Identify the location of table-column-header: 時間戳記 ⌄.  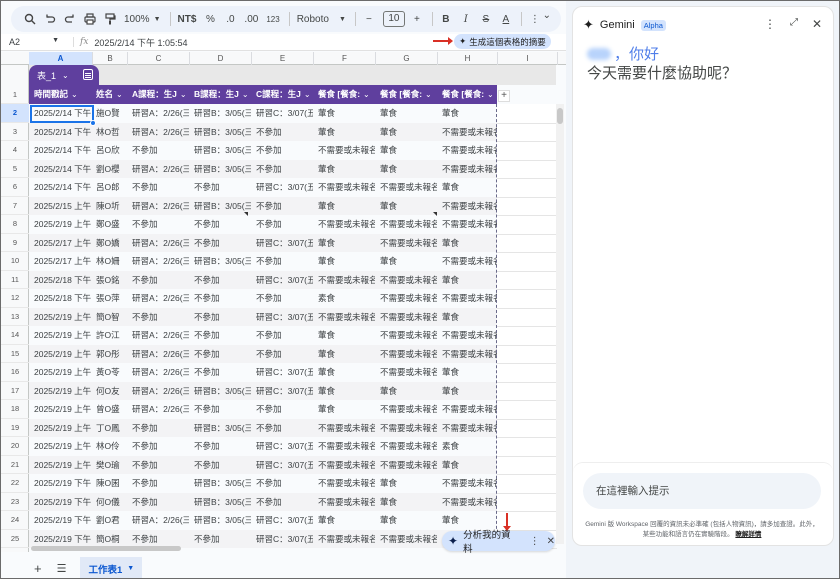
(60, 94).